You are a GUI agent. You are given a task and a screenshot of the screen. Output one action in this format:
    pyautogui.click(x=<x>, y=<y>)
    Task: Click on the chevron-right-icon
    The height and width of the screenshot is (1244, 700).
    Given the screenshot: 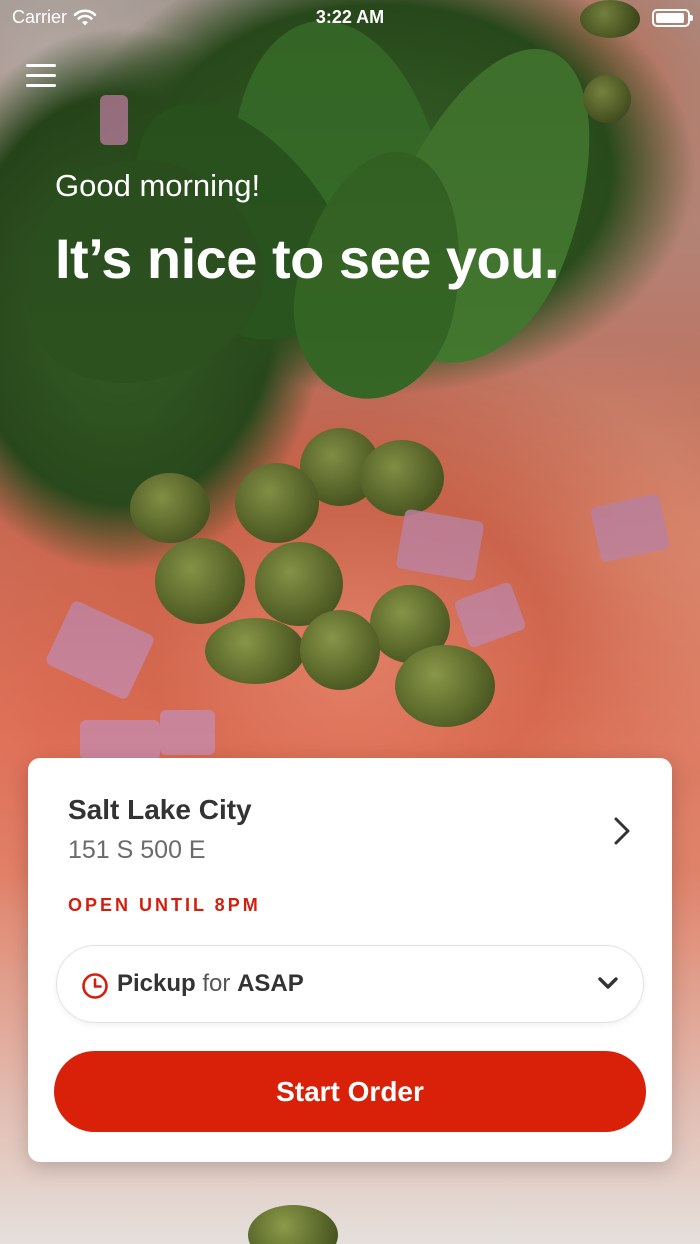 What is the action you would take?
    pyautogui.click(x=622, y=831)
    